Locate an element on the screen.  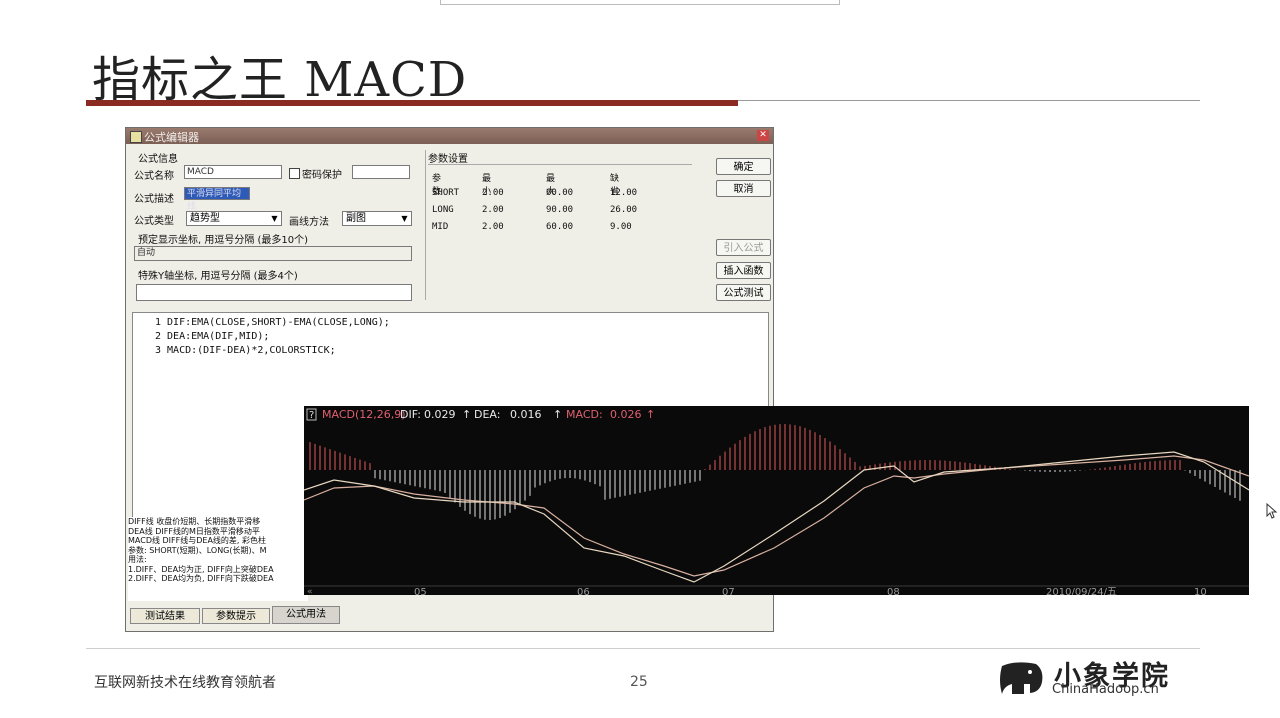
help-line: MACD线 DIFF线与DEA线的差, 彩色柱 is located at coordinates (197, 540).